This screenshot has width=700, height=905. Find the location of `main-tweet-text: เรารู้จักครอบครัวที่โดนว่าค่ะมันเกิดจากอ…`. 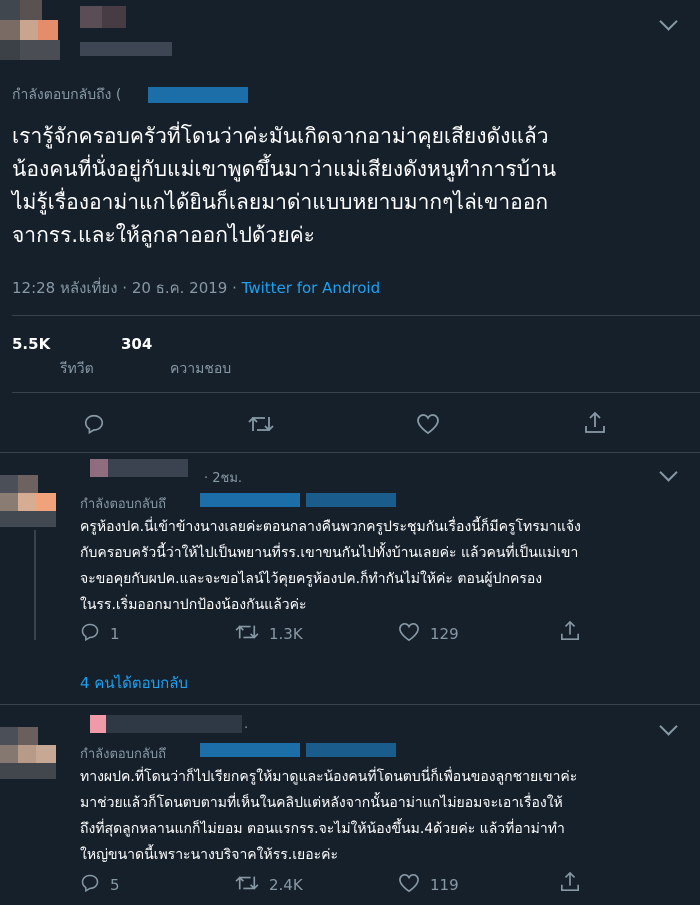

main-tweet-text: เรารู้จักครอบครัวที่โดนว่าค่ะมันเกิดจากอ… is located at coordinates (284, 185).